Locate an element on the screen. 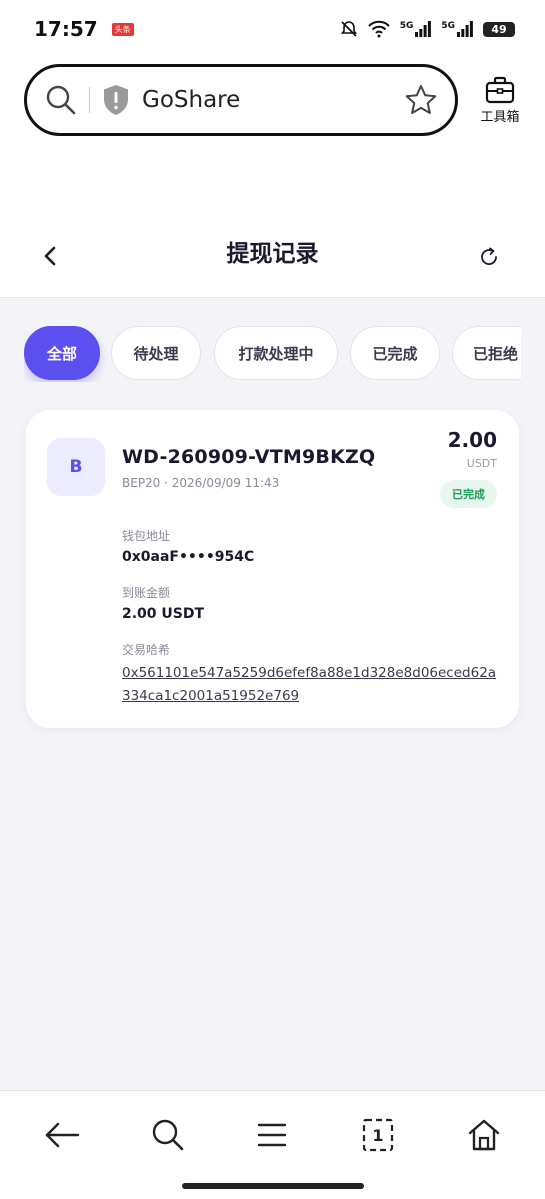 This screenshot has height=1199, width=545. tab-label: 待处理 is located at coordinates (156, 353).